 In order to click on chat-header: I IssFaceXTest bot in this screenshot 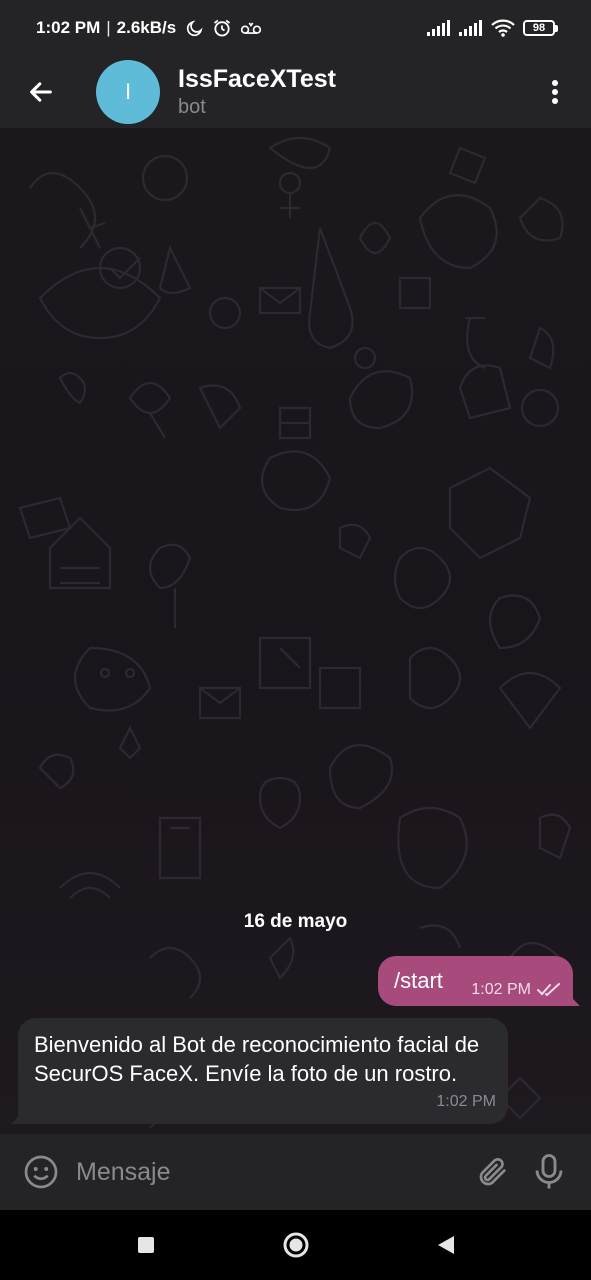, I will do `click(295, 92)`.